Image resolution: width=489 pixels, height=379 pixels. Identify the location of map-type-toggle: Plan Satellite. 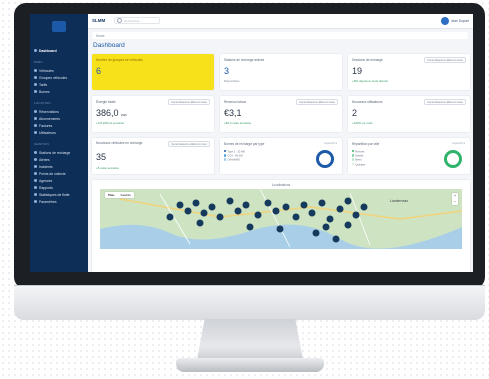
(120, 195).